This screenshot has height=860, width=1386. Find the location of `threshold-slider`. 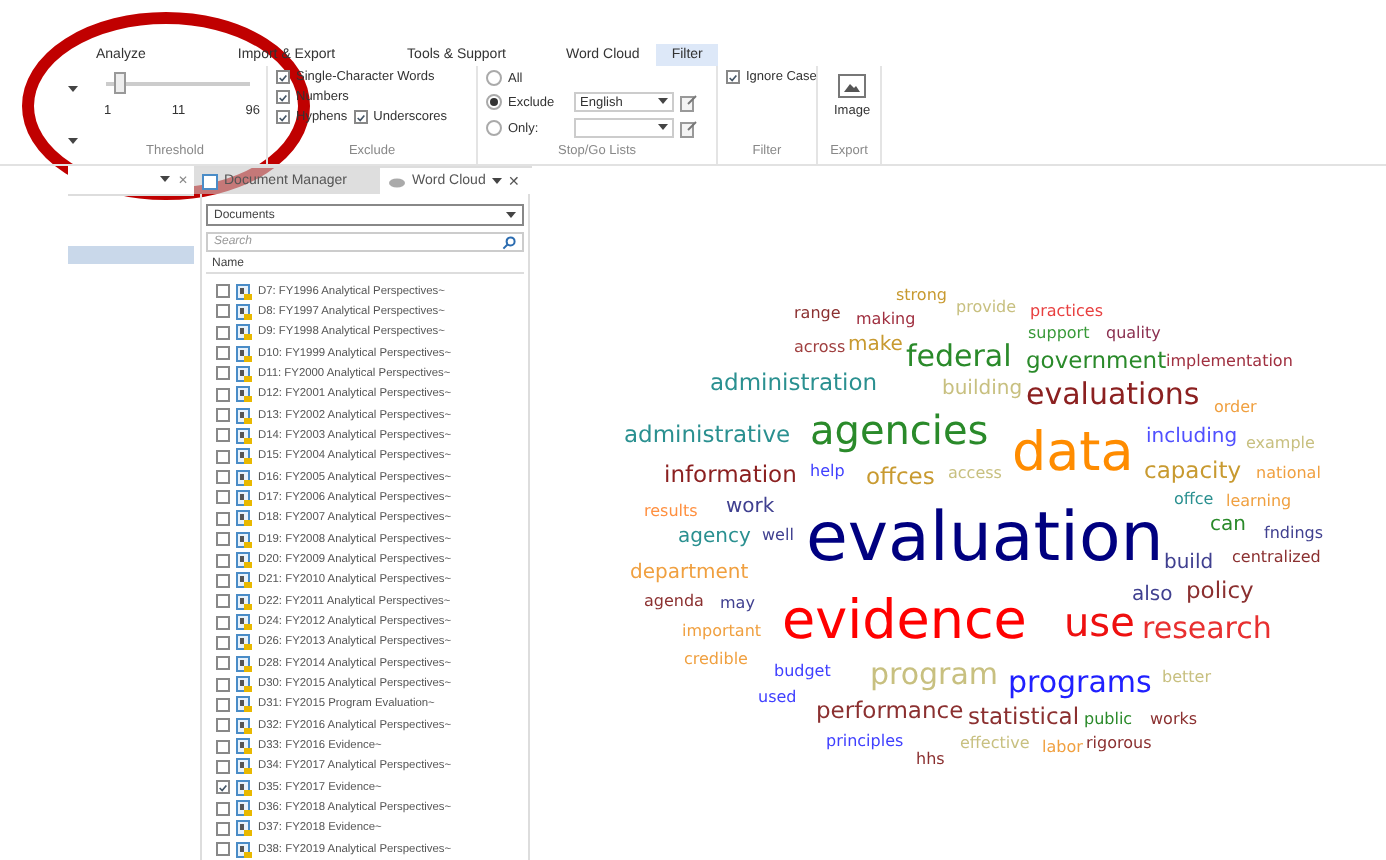

threshold-slider is located at coordinates (178, 83).